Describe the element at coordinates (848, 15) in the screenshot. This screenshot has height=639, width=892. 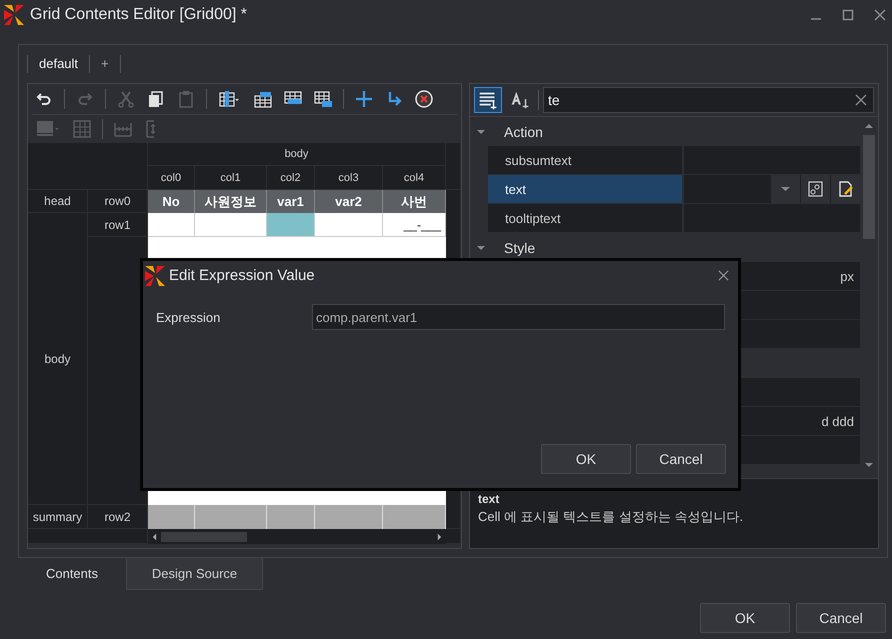
I see `maximize-icon` at that location.